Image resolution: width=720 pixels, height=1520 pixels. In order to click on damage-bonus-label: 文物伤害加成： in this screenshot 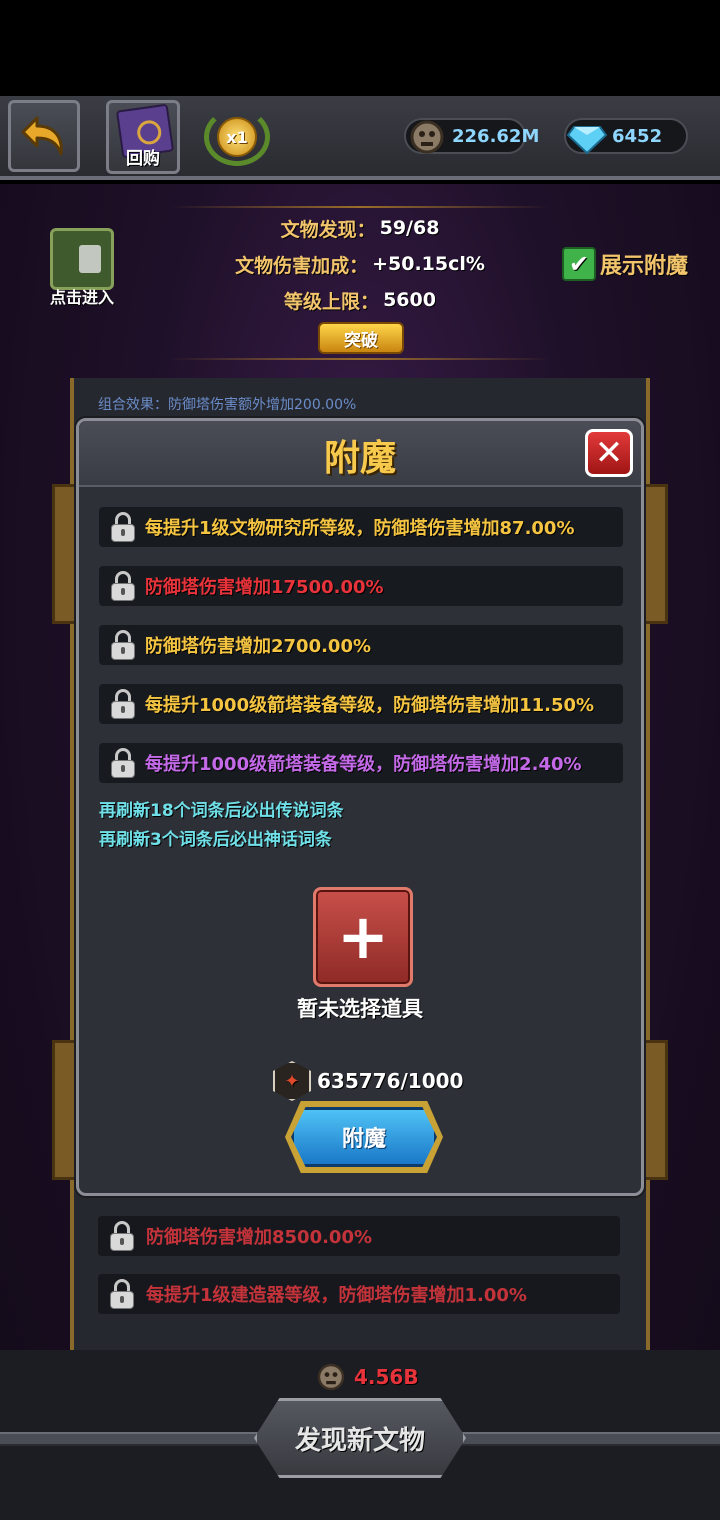, I will do `click(302, 265)`.